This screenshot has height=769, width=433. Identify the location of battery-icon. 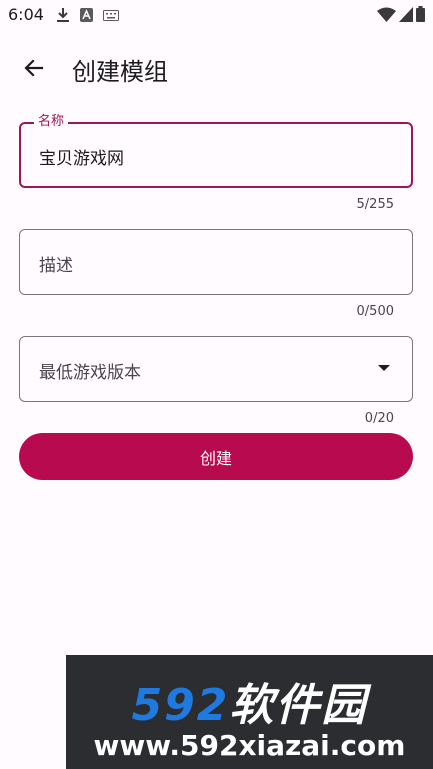
(420, 14).